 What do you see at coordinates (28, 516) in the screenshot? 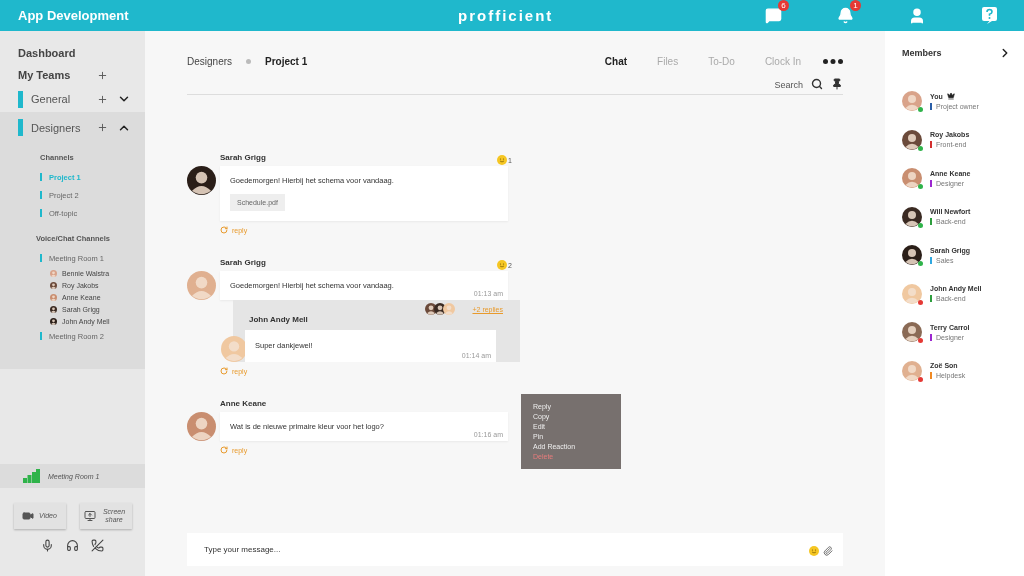
I see `camera-icon` at bounding box center [28, 516].